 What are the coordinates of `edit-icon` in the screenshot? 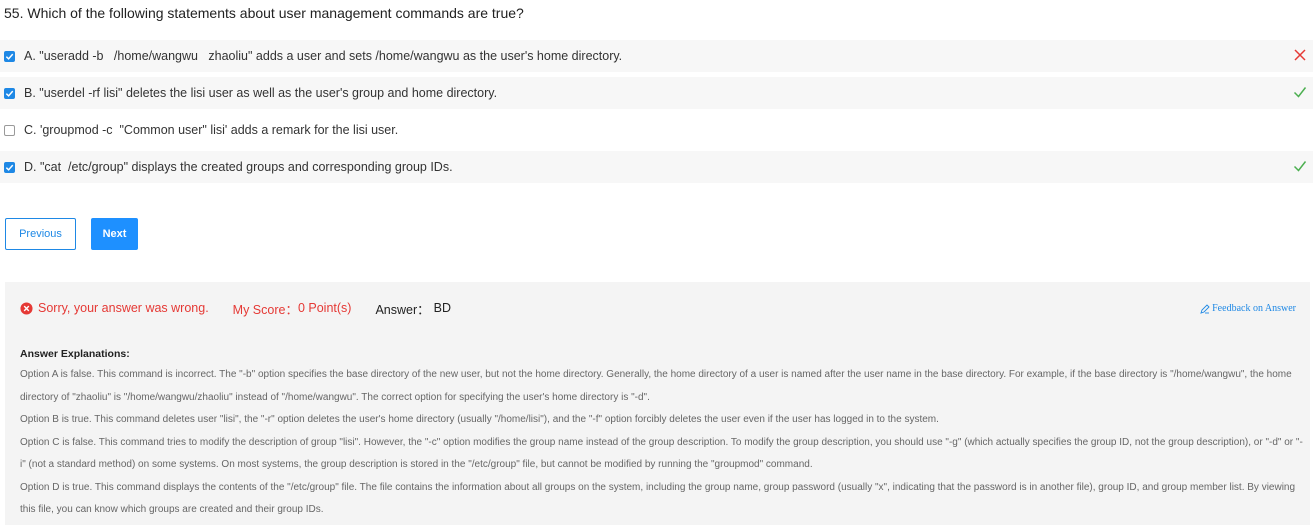 It's located at (1205, 308).